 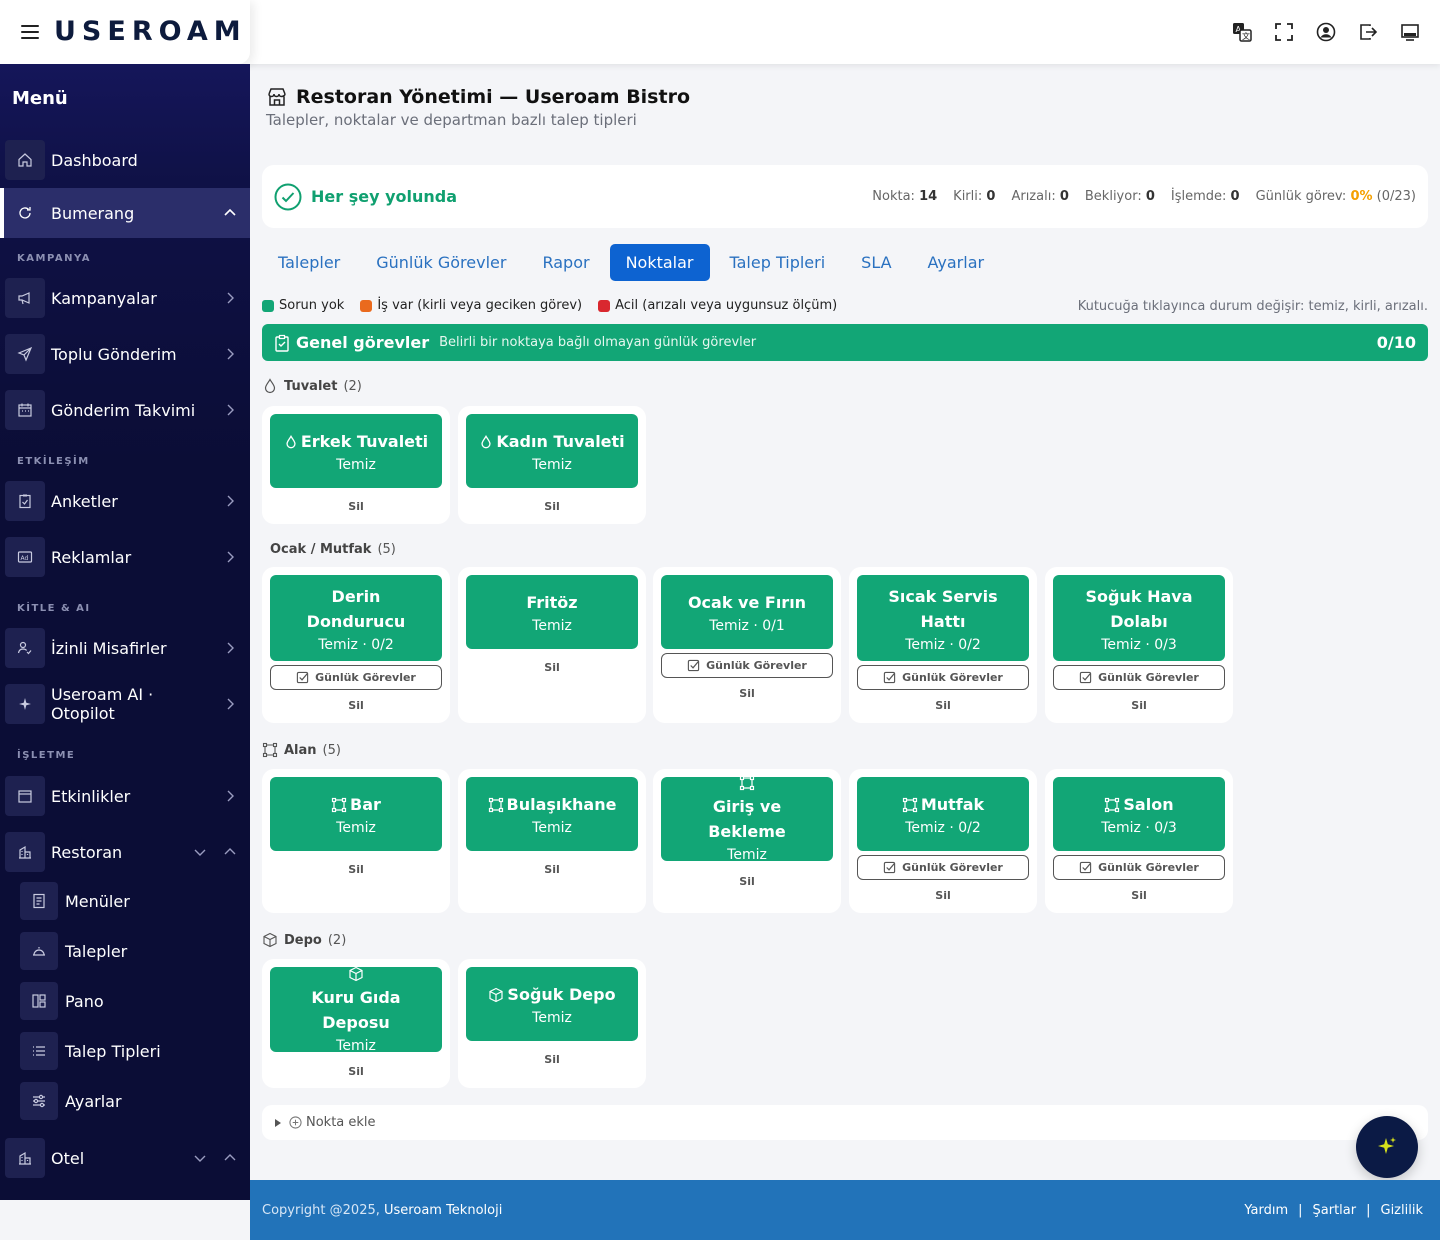 I want to click on point-card-soguk-depo: Soğuk Depo Temiz Sil, so click(x=552, y=1023).